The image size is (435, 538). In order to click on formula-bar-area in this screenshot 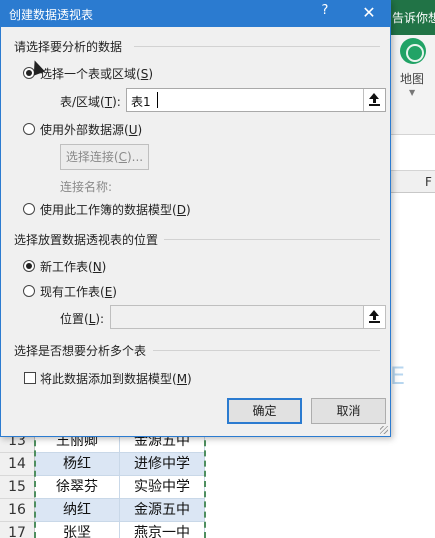, I will do `click(412, 153)`.